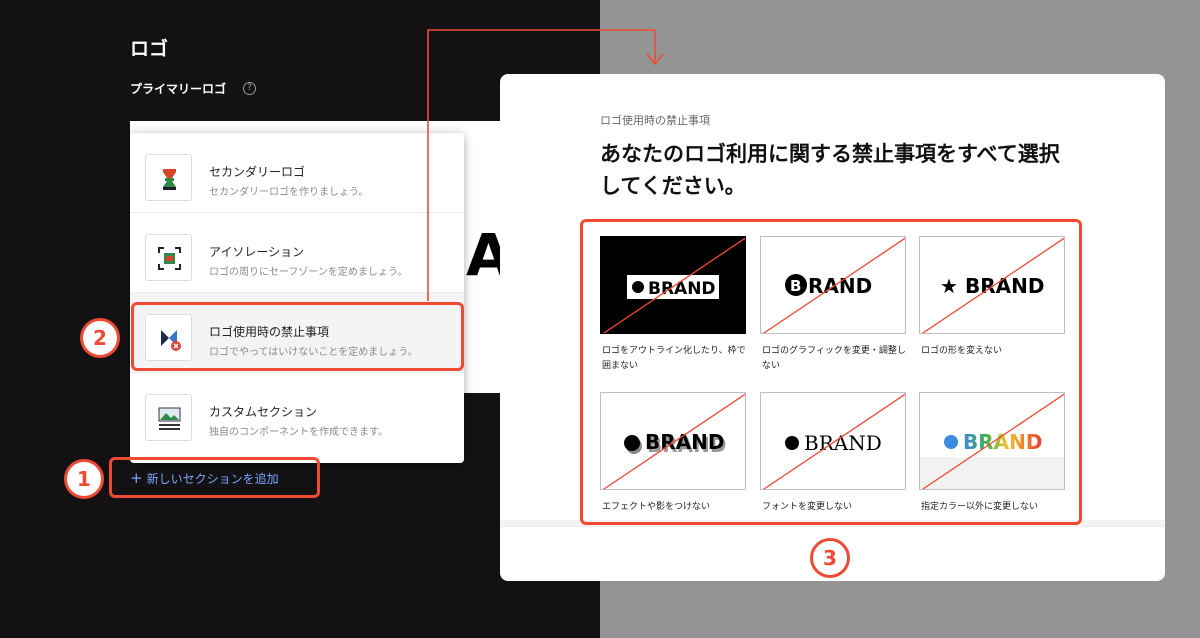 The image size is (1200, 638). I want to click on menu-item-title: セカンダリーロゴ, so click(257, 172).